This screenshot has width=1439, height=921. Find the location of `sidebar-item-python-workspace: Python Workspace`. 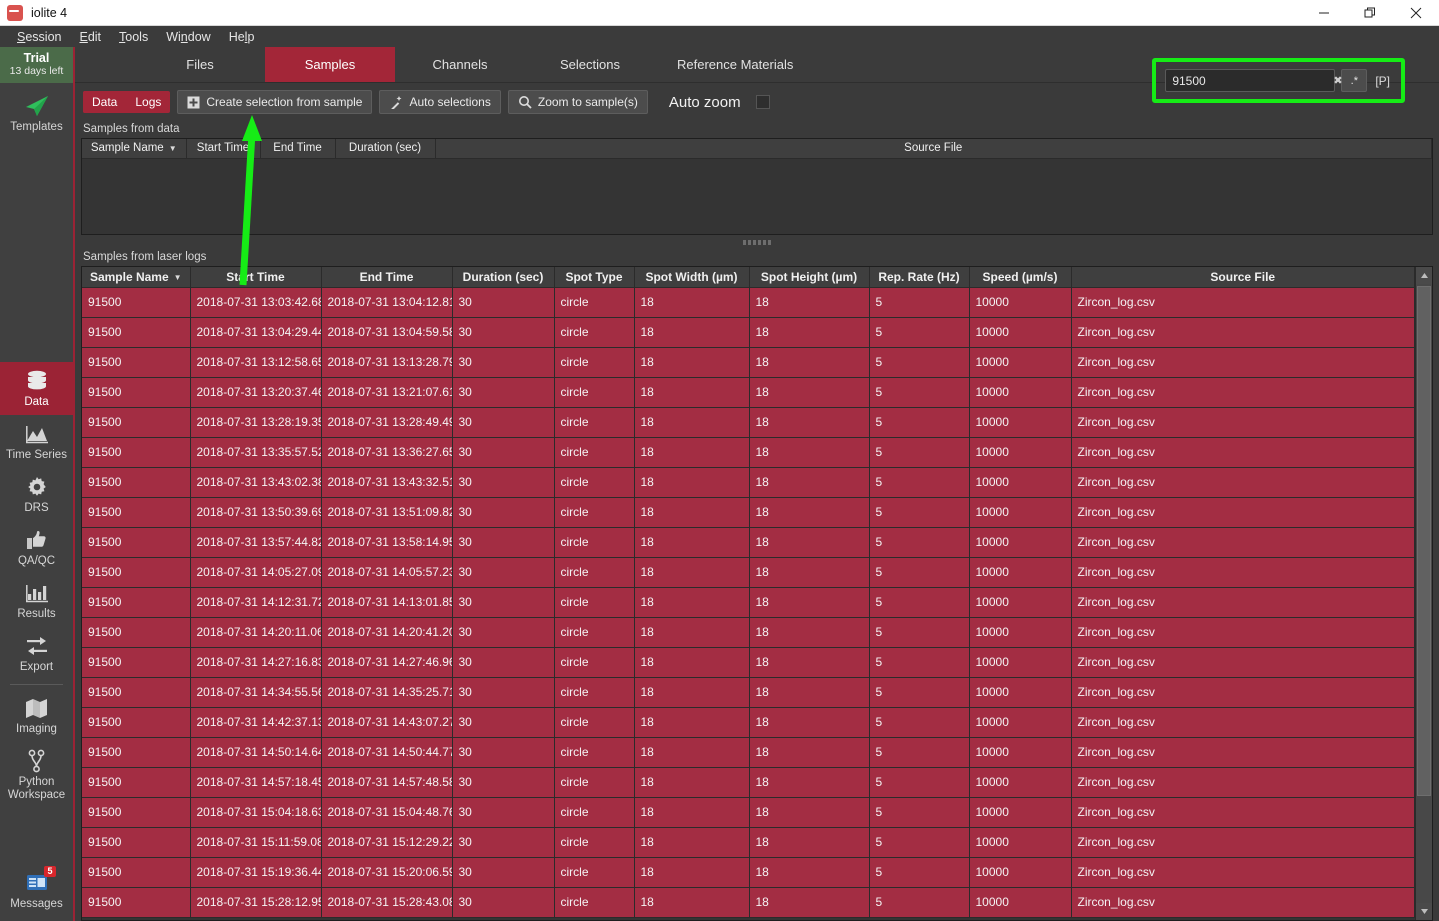

sidebar-item-python-workspace: Python Workspace is located at coordinates (36, 775).